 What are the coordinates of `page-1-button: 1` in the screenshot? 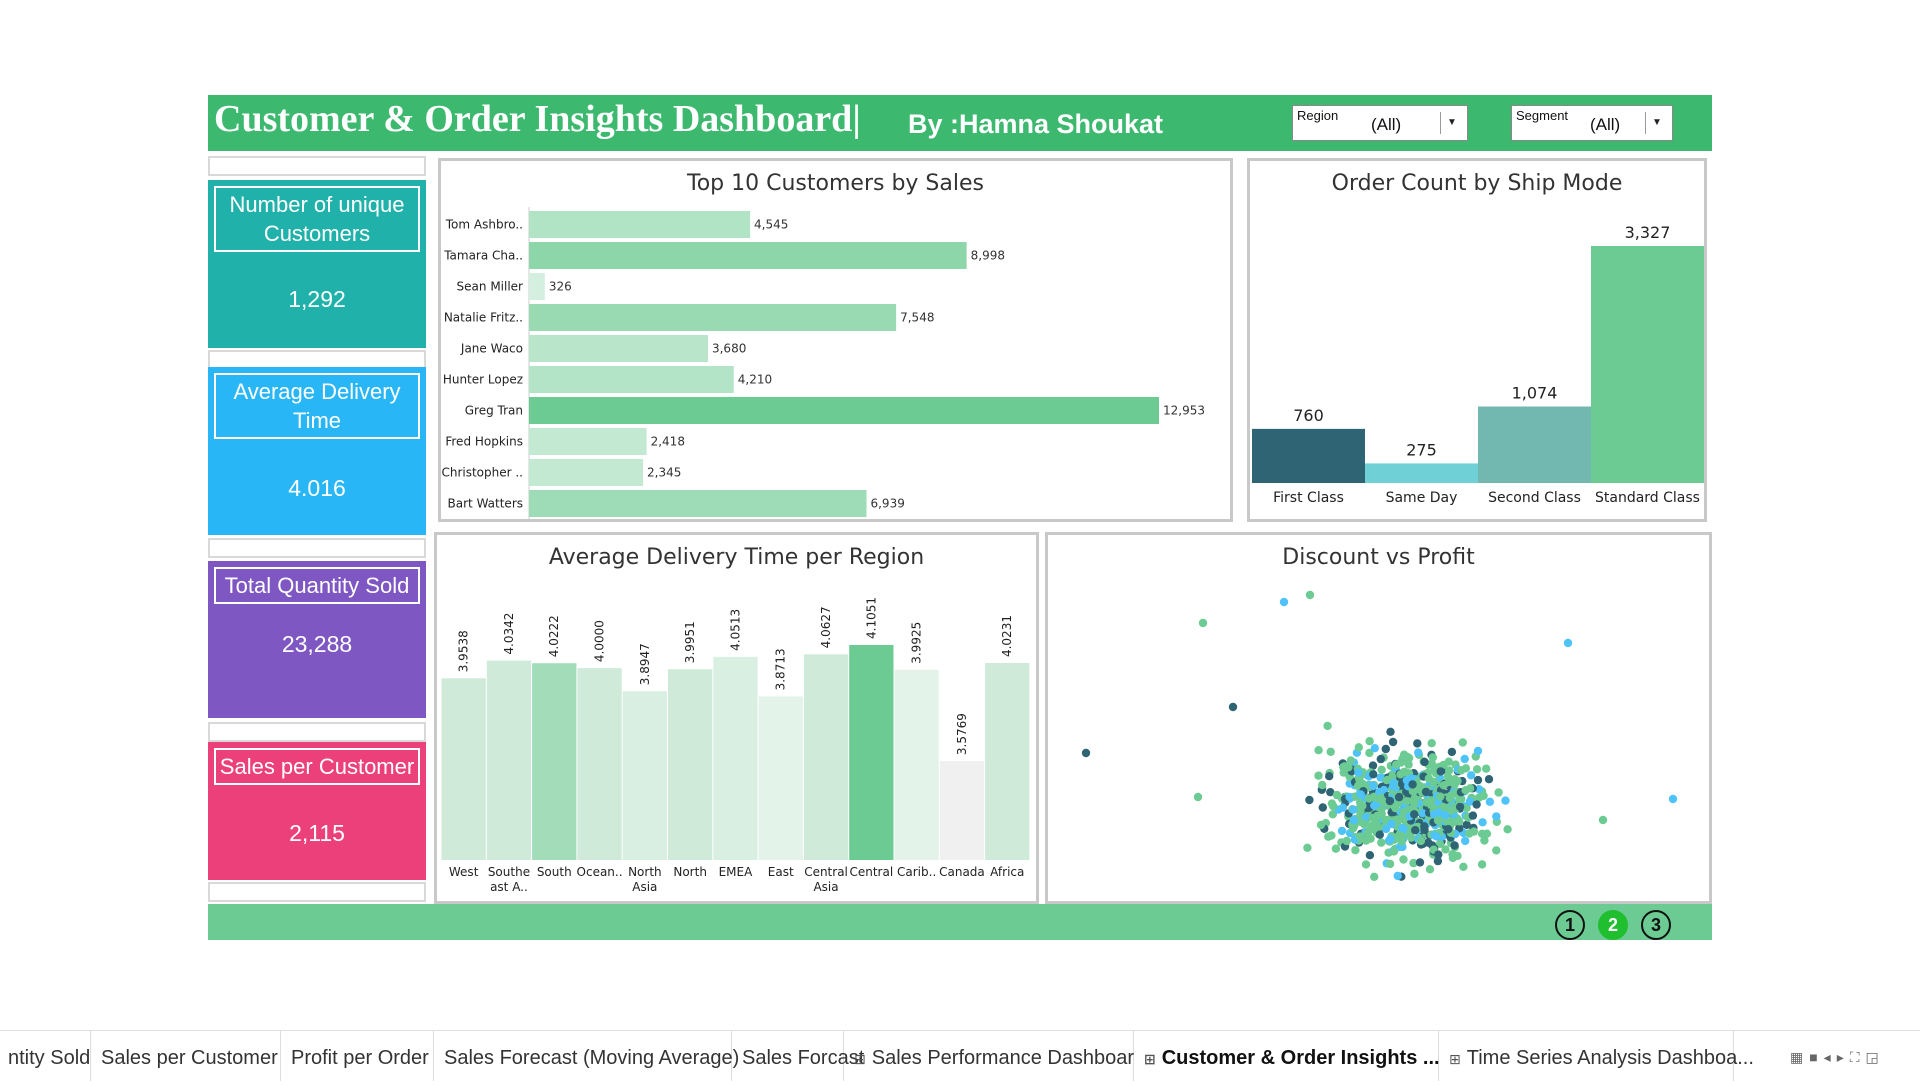 It's located at (1570, 925).